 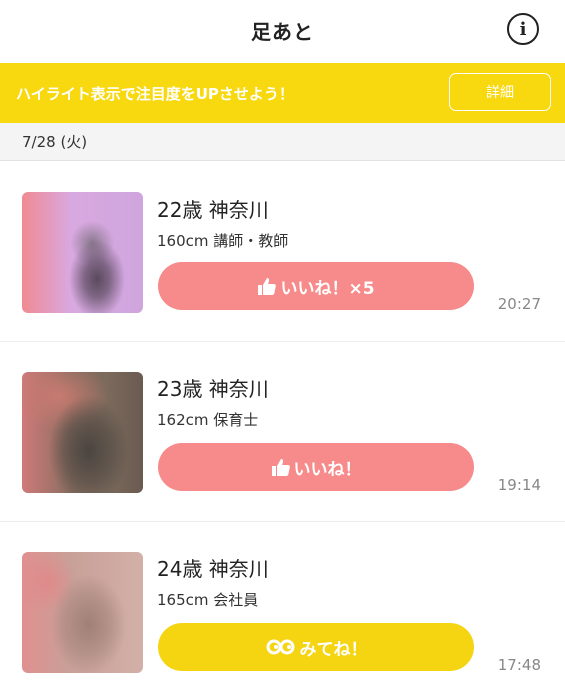 I want to click on look-button: みてね！, so click(x=316, y=647).